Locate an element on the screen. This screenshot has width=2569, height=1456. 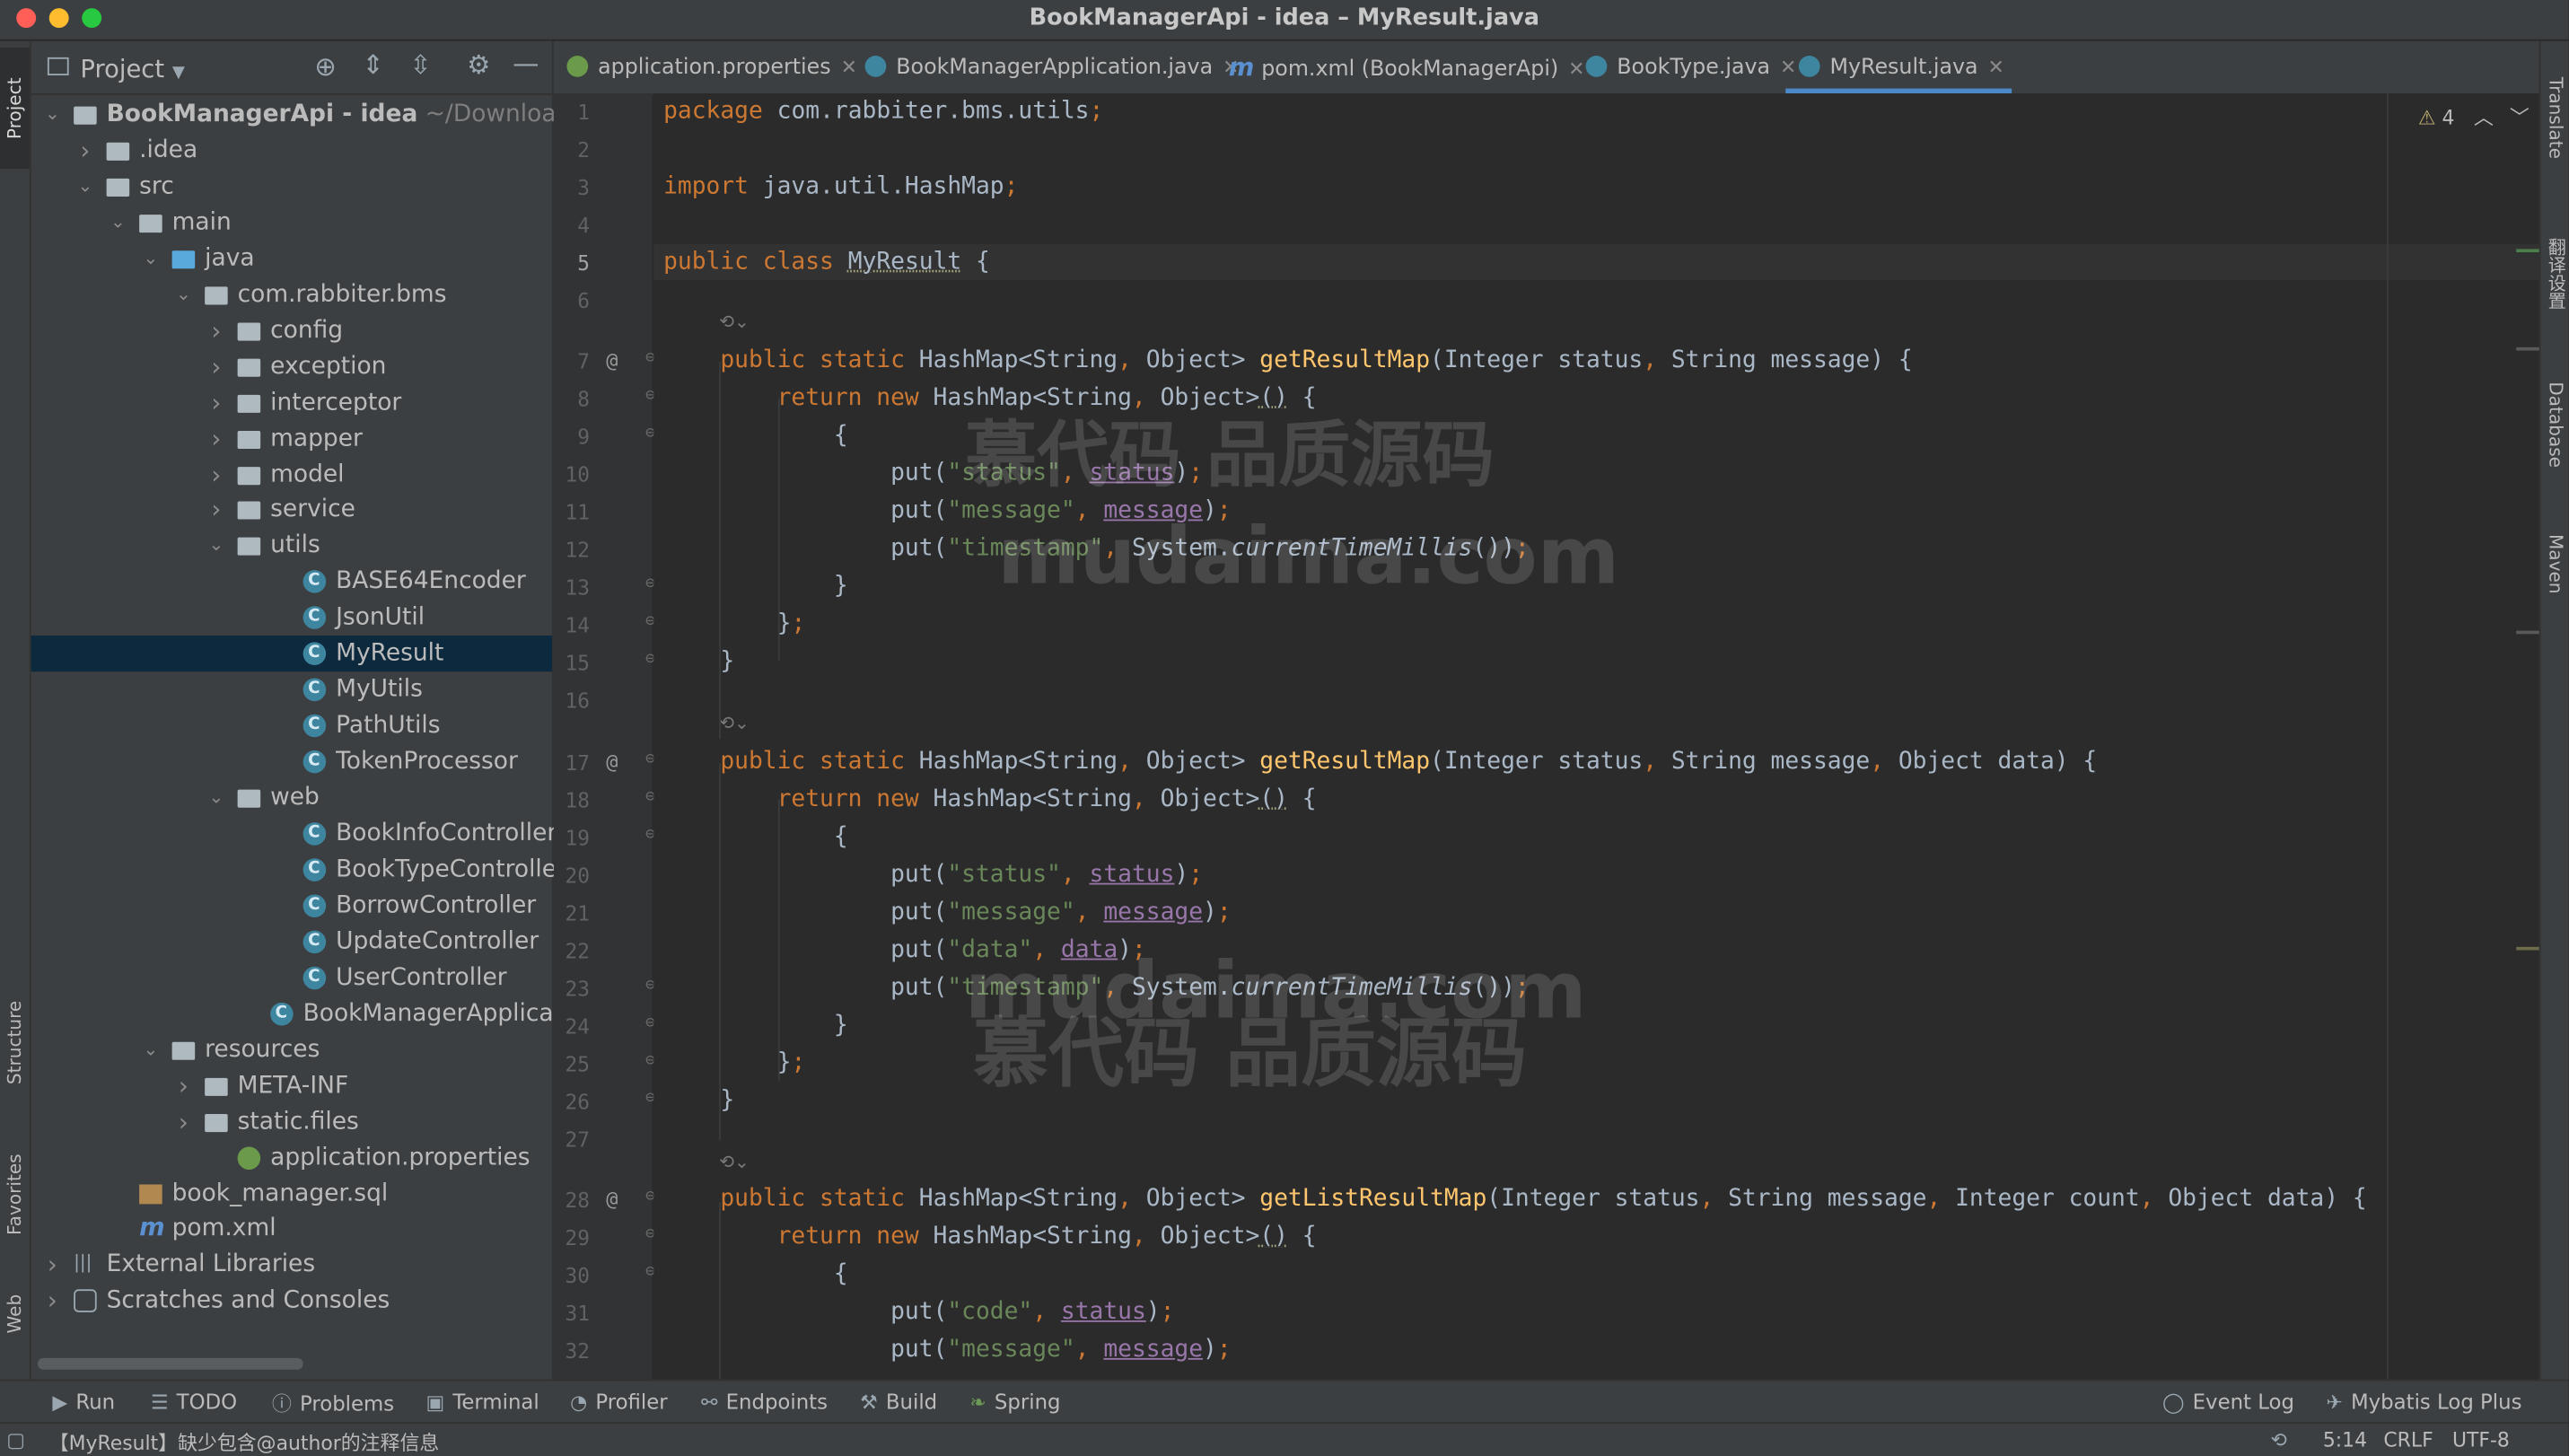
tool-tab-database: Database is located at coordinates (2555, 424).